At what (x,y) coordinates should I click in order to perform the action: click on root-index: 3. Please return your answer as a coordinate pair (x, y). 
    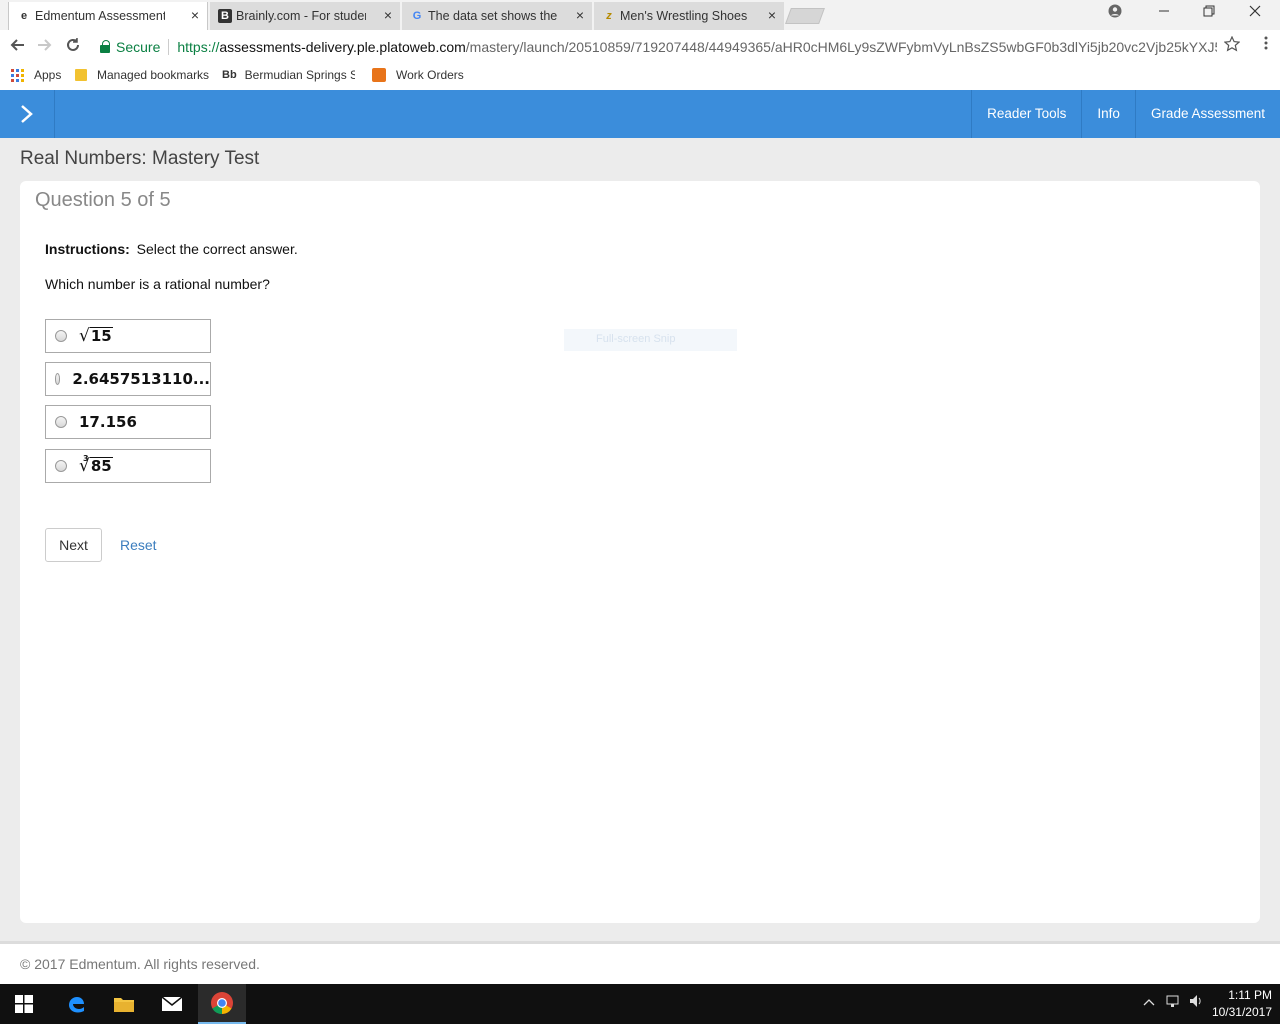
    Looking at the image, I should click on (86, 458).